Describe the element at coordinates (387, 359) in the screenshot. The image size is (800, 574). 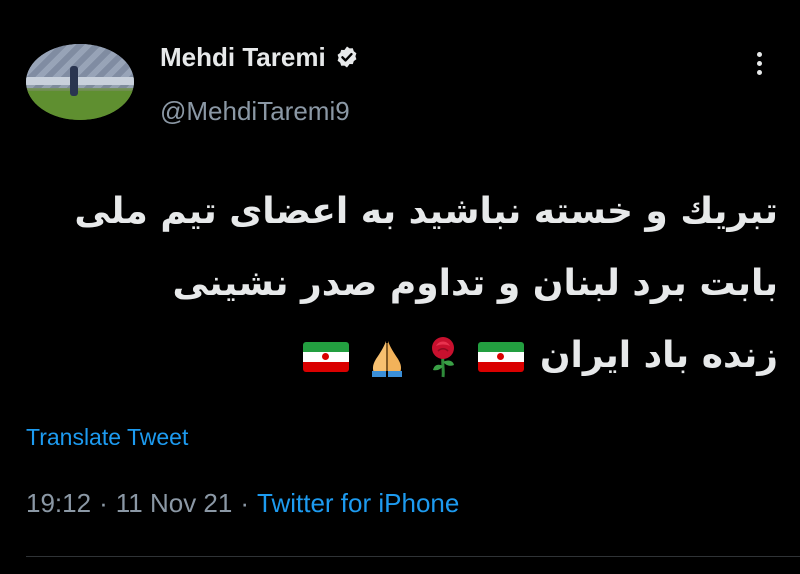
I see `folded-hands-icon` at that location.